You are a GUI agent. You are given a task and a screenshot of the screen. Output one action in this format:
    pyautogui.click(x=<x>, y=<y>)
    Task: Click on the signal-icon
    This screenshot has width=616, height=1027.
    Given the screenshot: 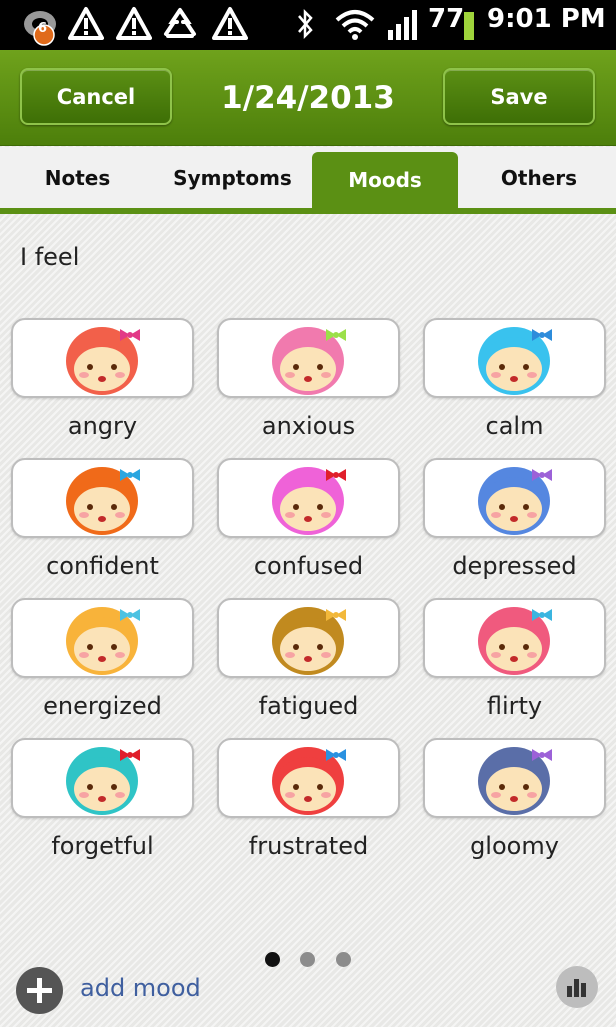 What is the action you would take?
    pyautogui.click(x=402, y=25)
    